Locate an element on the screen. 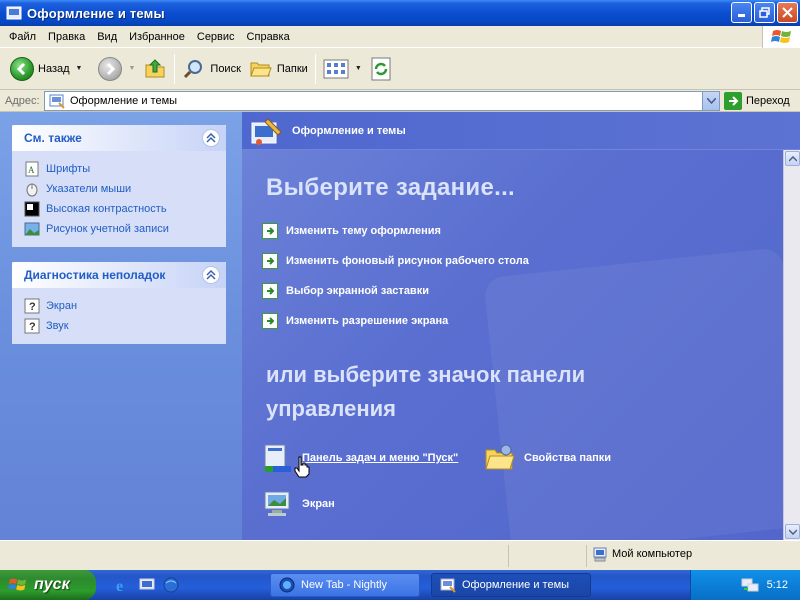 This screenshot has width=800, height=600. forward-button: ▼ is located at coordinates (116, 69).